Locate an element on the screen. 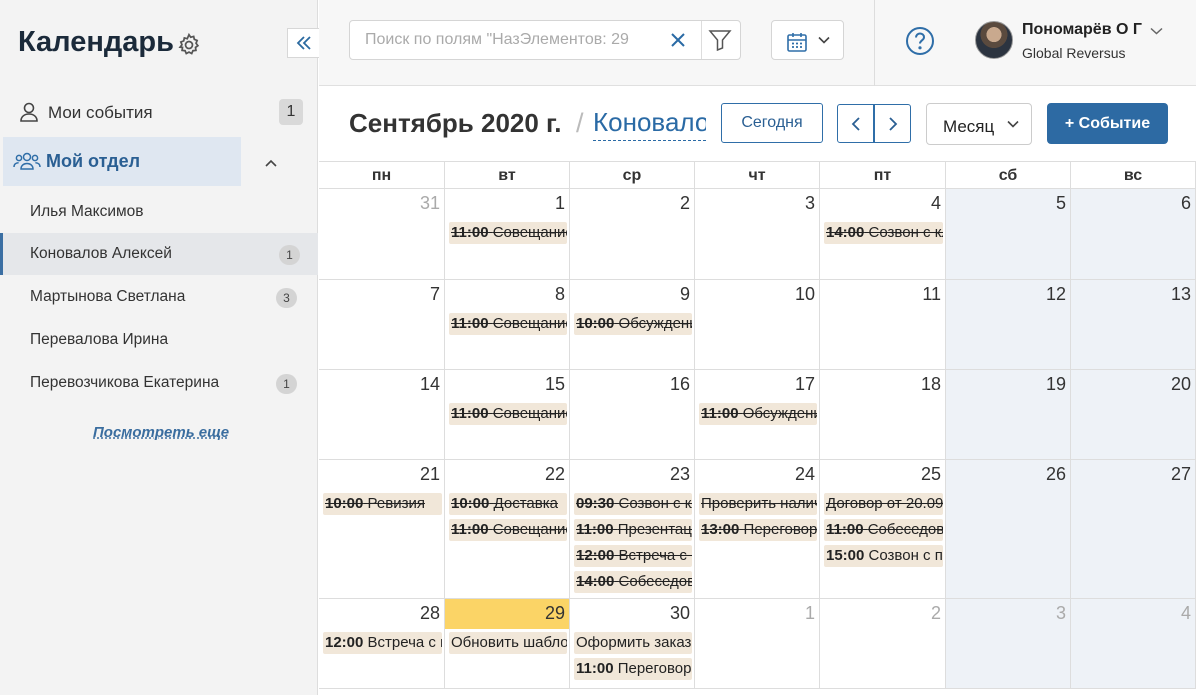 Image resolution: width=1196 pixels, height=695 pixels. help-icon is located at coordinates (920, 41).